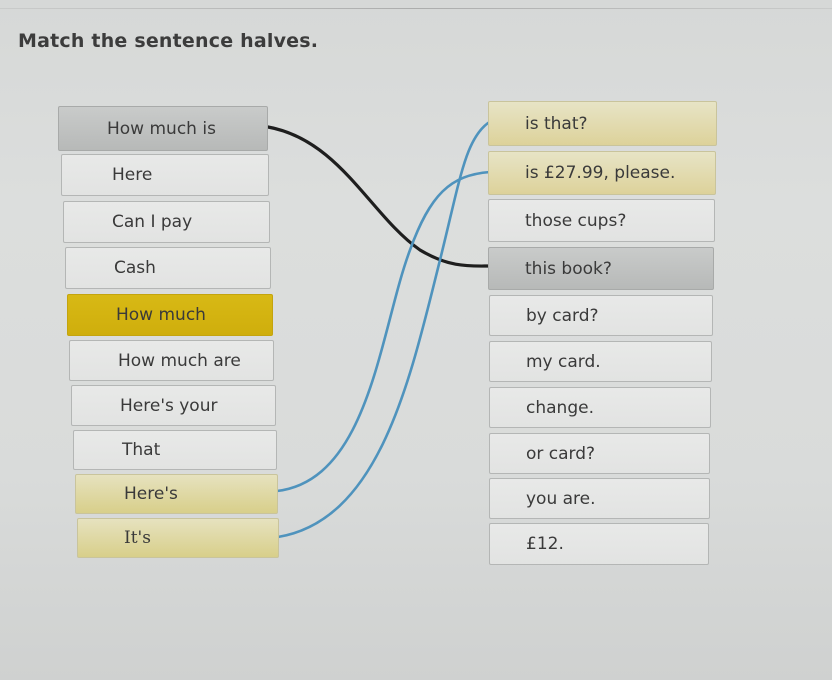 This screenshot has height=680, width=832. What do you see at coordinates (135, 268) in the screenshot?
I see `left-item-label: Cash` at bounding box center [135, 268].